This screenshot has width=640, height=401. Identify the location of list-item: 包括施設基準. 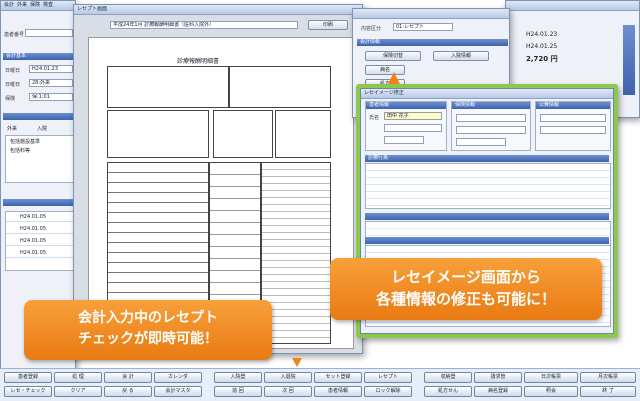
(40, 141).